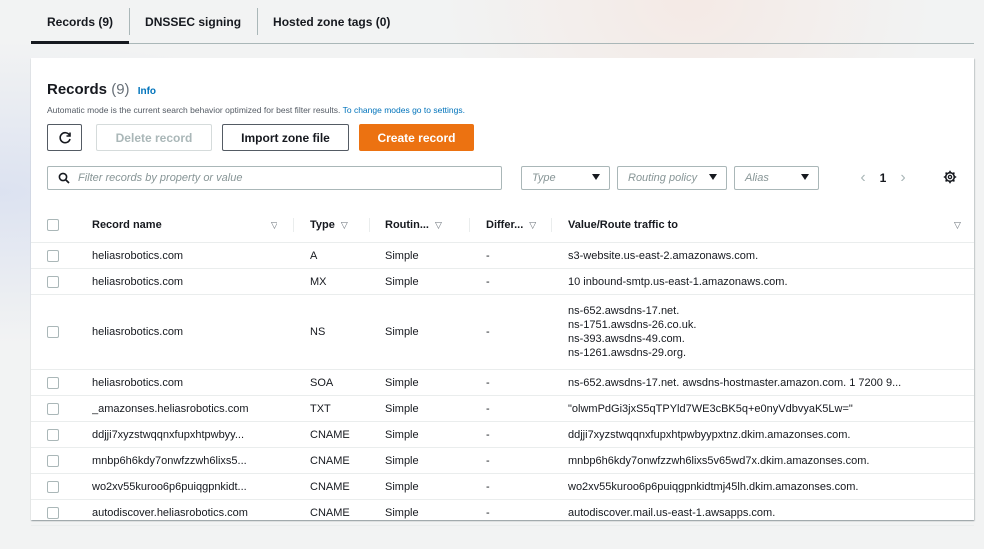 This screenshot has height=549, width=984. What do you see at coordinates (863, 178) in the screenshot?
I see `previous-page-icon: ‹` at bounding box center [863, 178].